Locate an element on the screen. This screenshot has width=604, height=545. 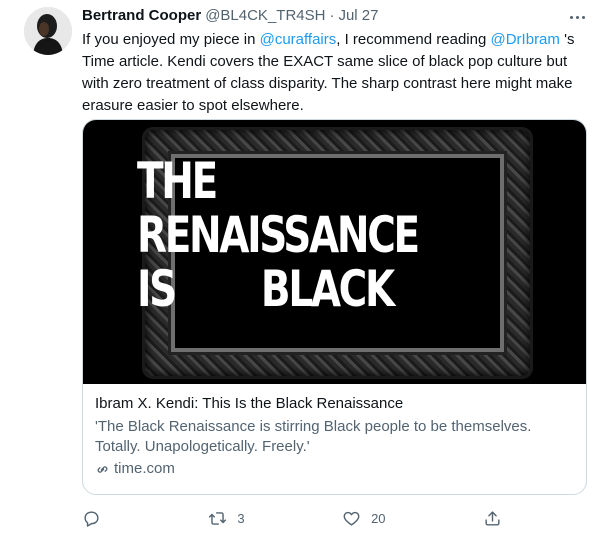
card-domain: time.com is located at coordinates (334, 469).